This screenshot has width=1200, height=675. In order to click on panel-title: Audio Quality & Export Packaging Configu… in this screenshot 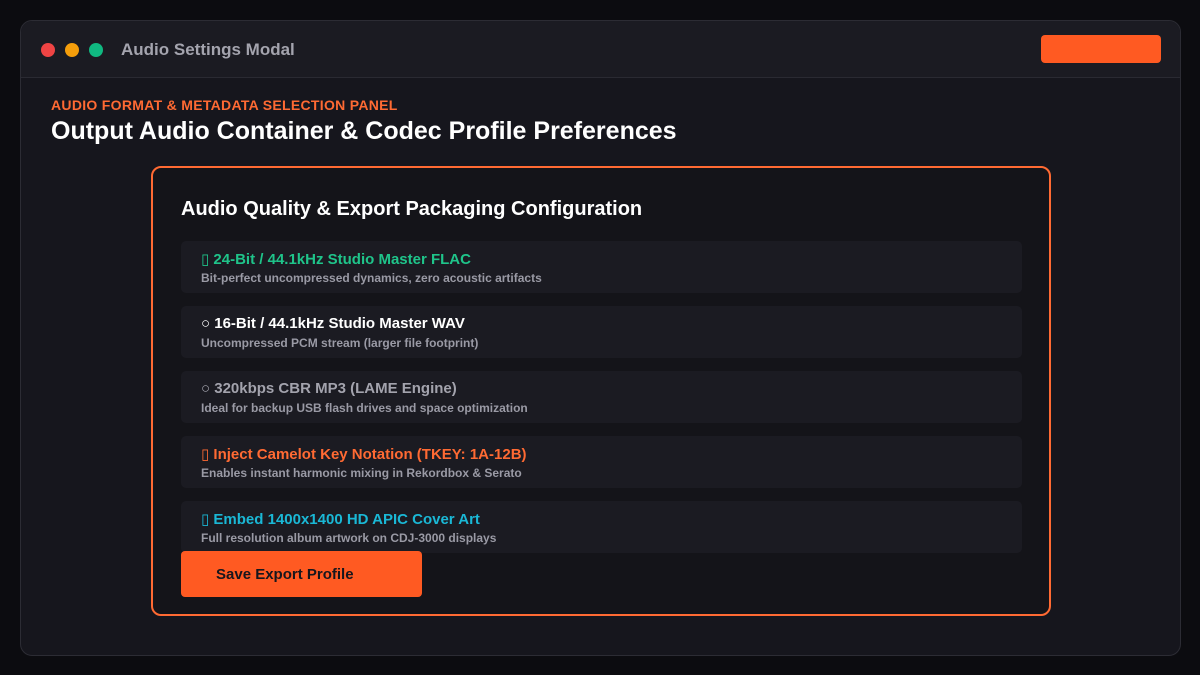, I will do `click(412, 209)`.